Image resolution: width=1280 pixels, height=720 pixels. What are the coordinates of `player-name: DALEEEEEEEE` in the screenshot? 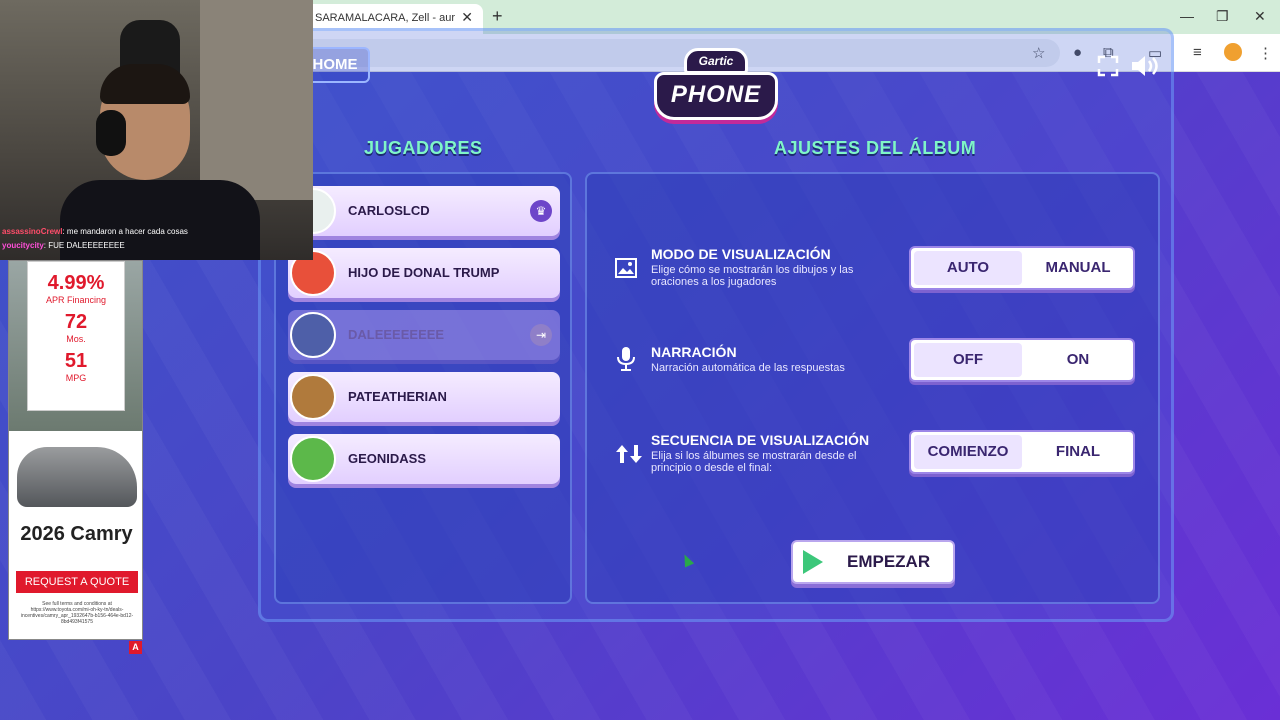 It's located at (396, 334).